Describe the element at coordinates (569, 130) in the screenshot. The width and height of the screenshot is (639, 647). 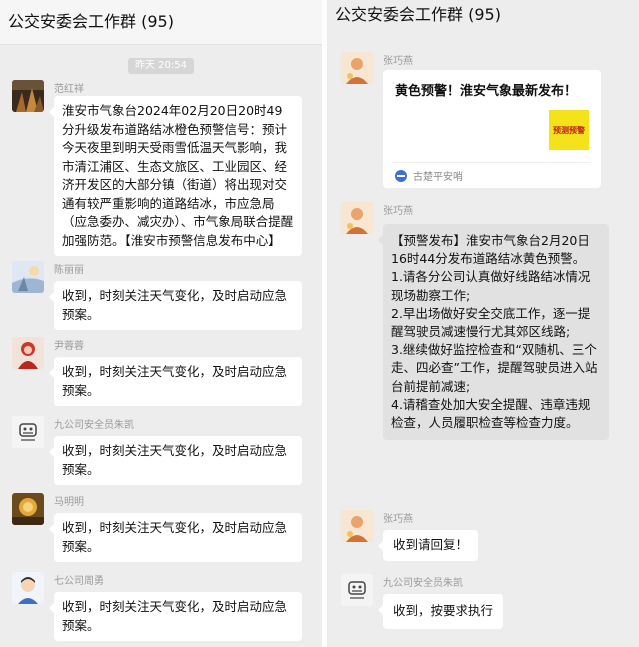
I see `card-thumbnail: 预测预警` at that location.